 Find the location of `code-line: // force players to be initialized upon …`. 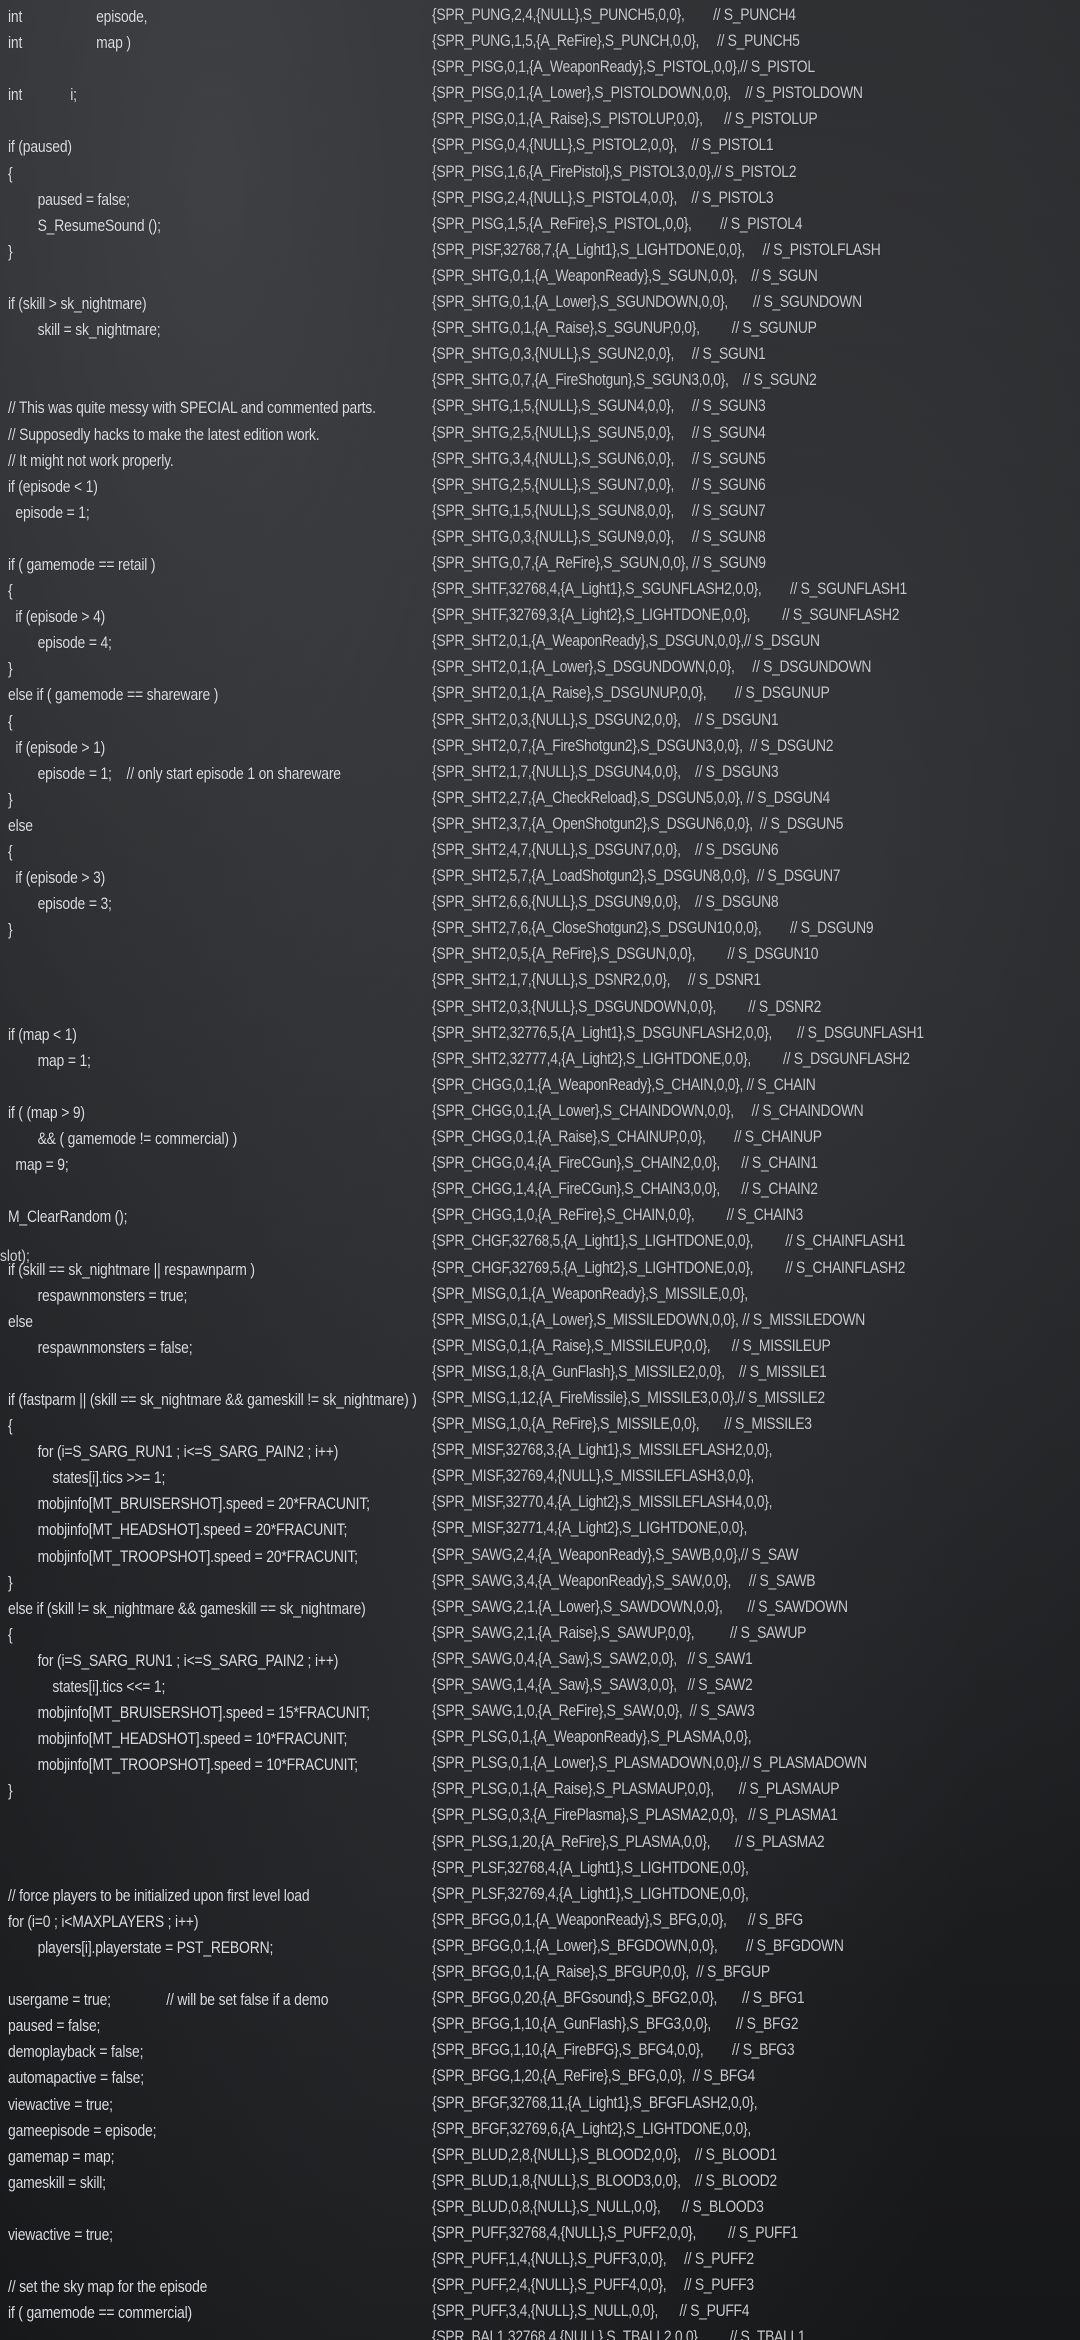

code-line: // force players to be initialized upon … is located at coordinates (159, 1895).